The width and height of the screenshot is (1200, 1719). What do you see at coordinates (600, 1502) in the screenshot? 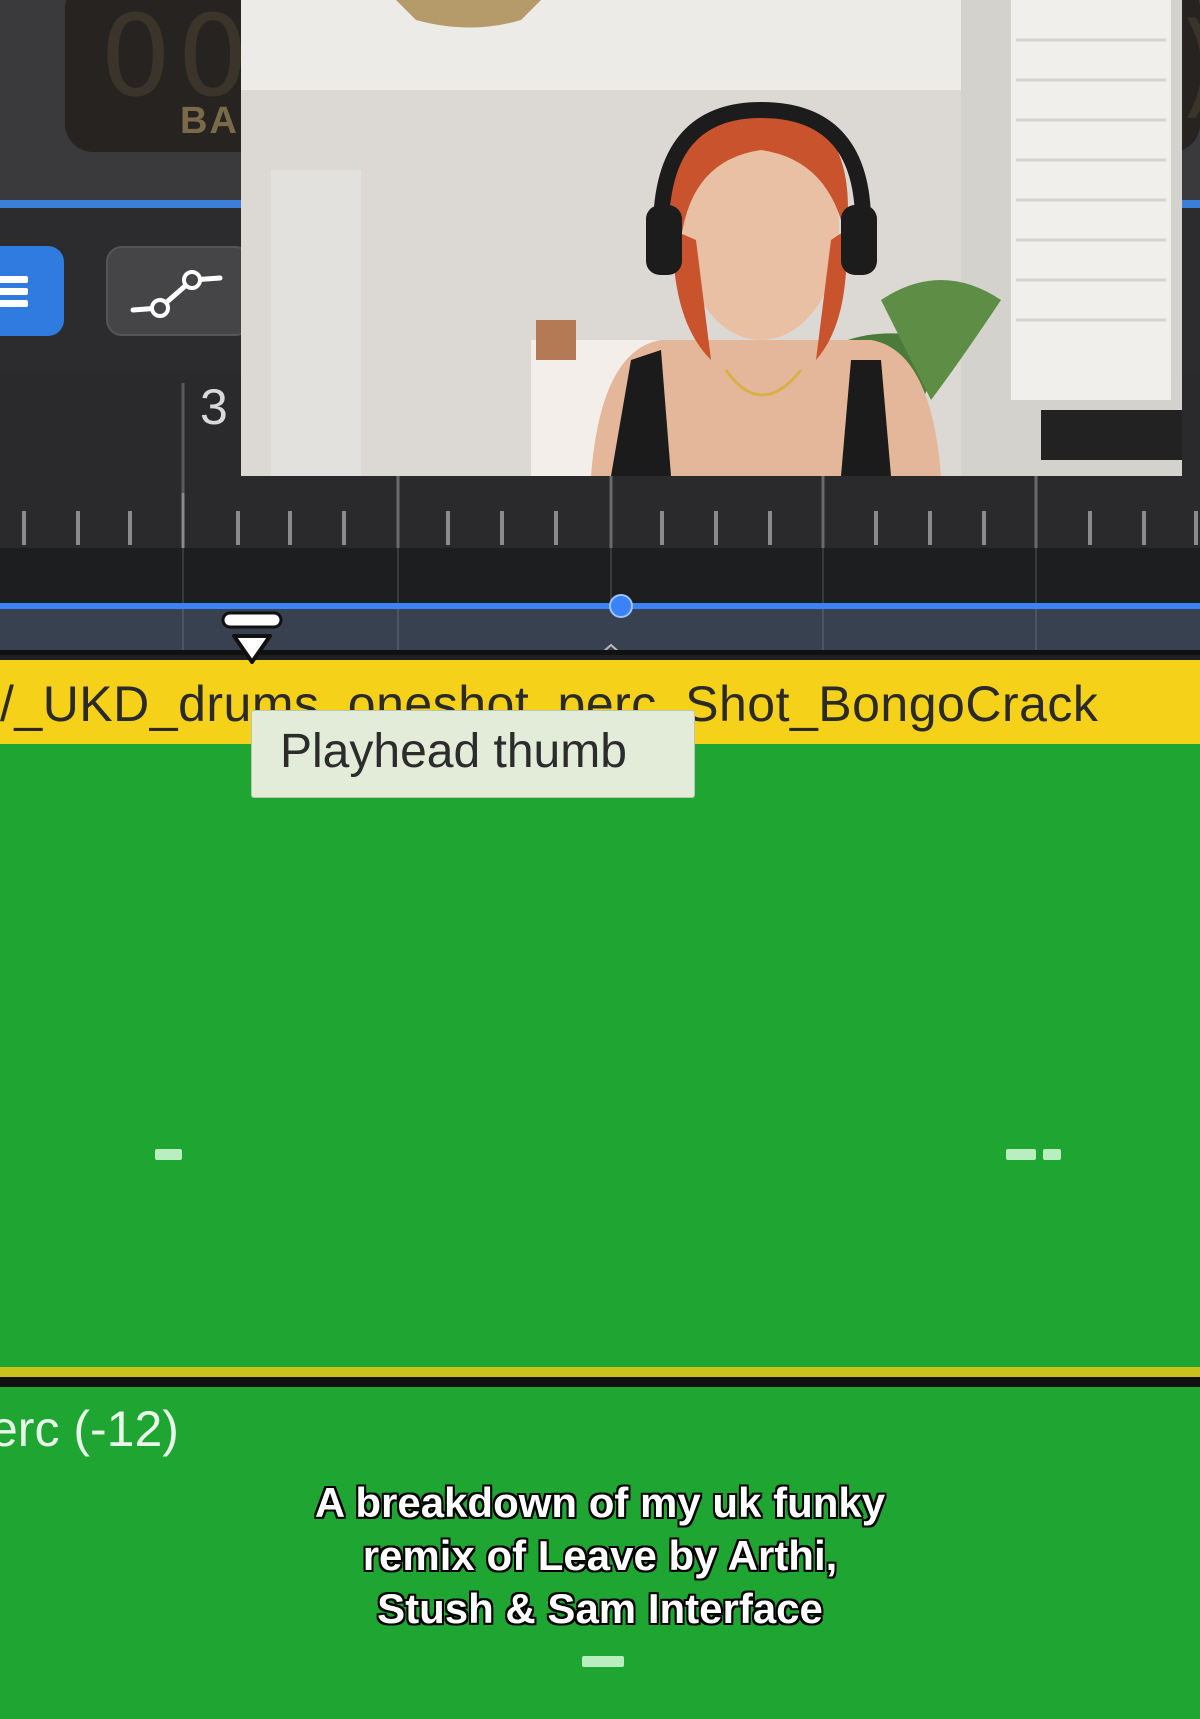
I see `caption-line: A breakdown of my uk funky` at bounding box center [600, 1502].